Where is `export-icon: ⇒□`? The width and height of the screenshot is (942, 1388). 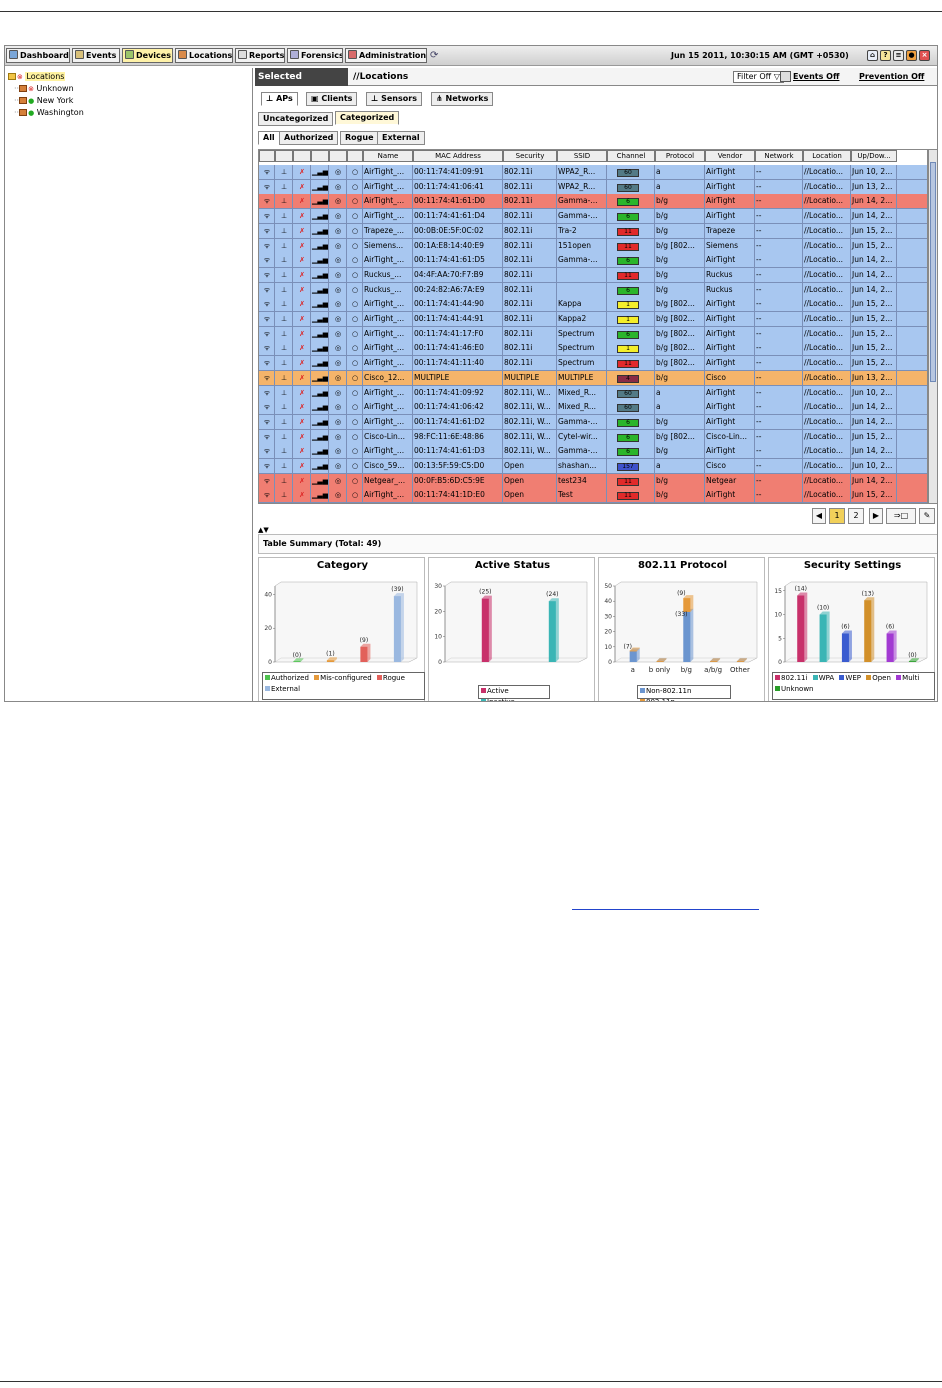
export-icon: ⇒□ is located at coordinates (901, 516).